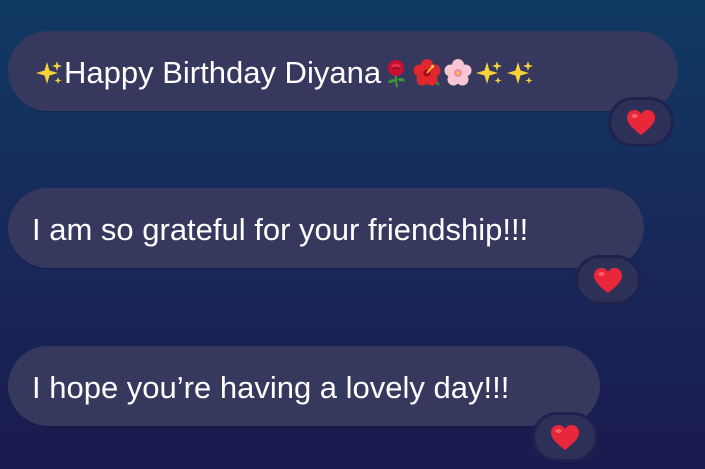 The width and height of the screenshot is (705, 469). I want to click on hibiscus-icon, so click(427, 72).